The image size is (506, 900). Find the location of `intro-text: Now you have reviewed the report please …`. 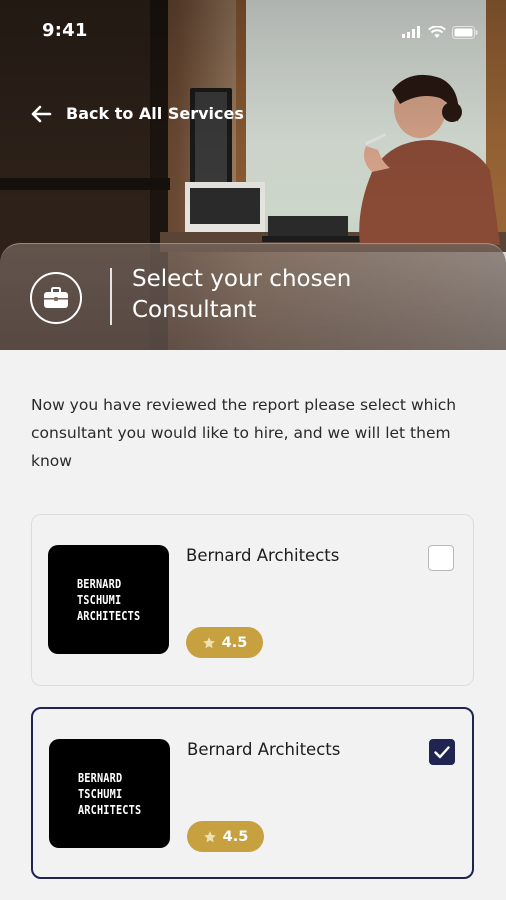

intro-text: Now you have reviewed the report please … is located at coordinates (244, 433).